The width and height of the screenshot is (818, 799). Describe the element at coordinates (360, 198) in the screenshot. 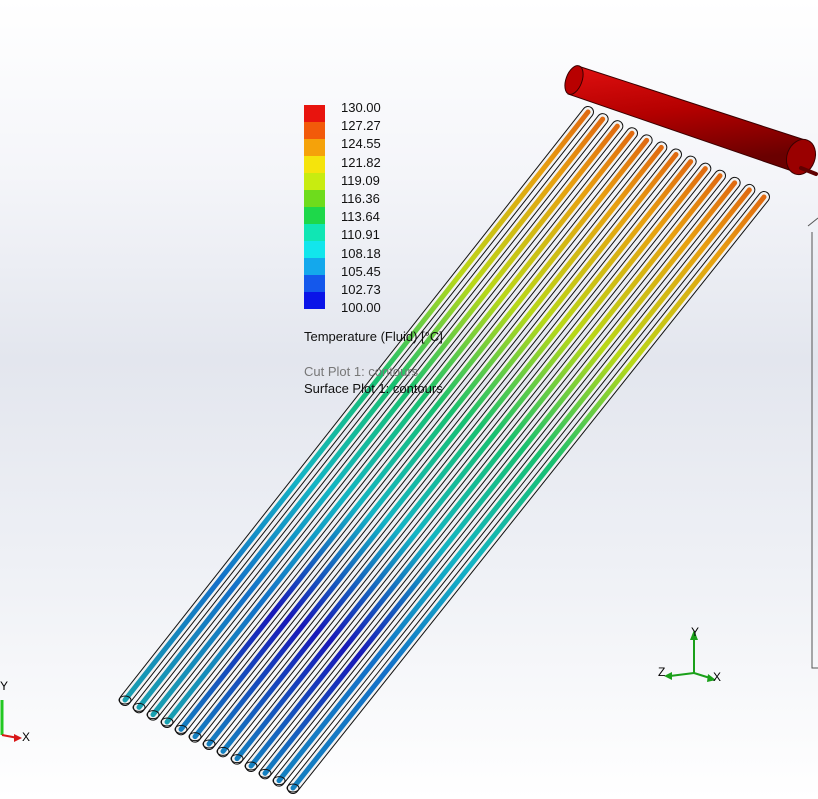

I see `legend-value: 116.36` at that location.